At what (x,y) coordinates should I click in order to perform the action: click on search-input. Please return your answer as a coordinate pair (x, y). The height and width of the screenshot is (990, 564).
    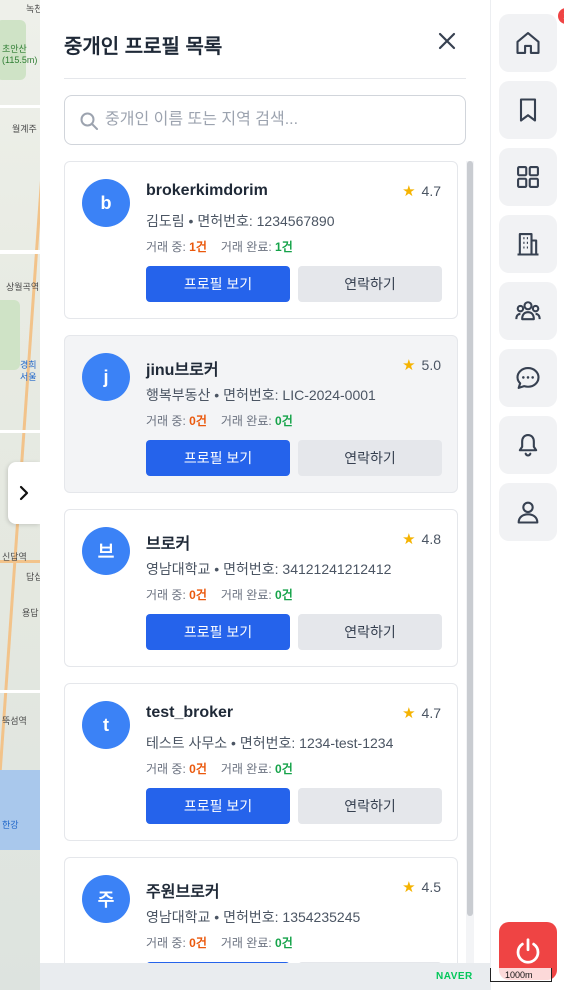
    Looking at the image, I should click on (282, 120).